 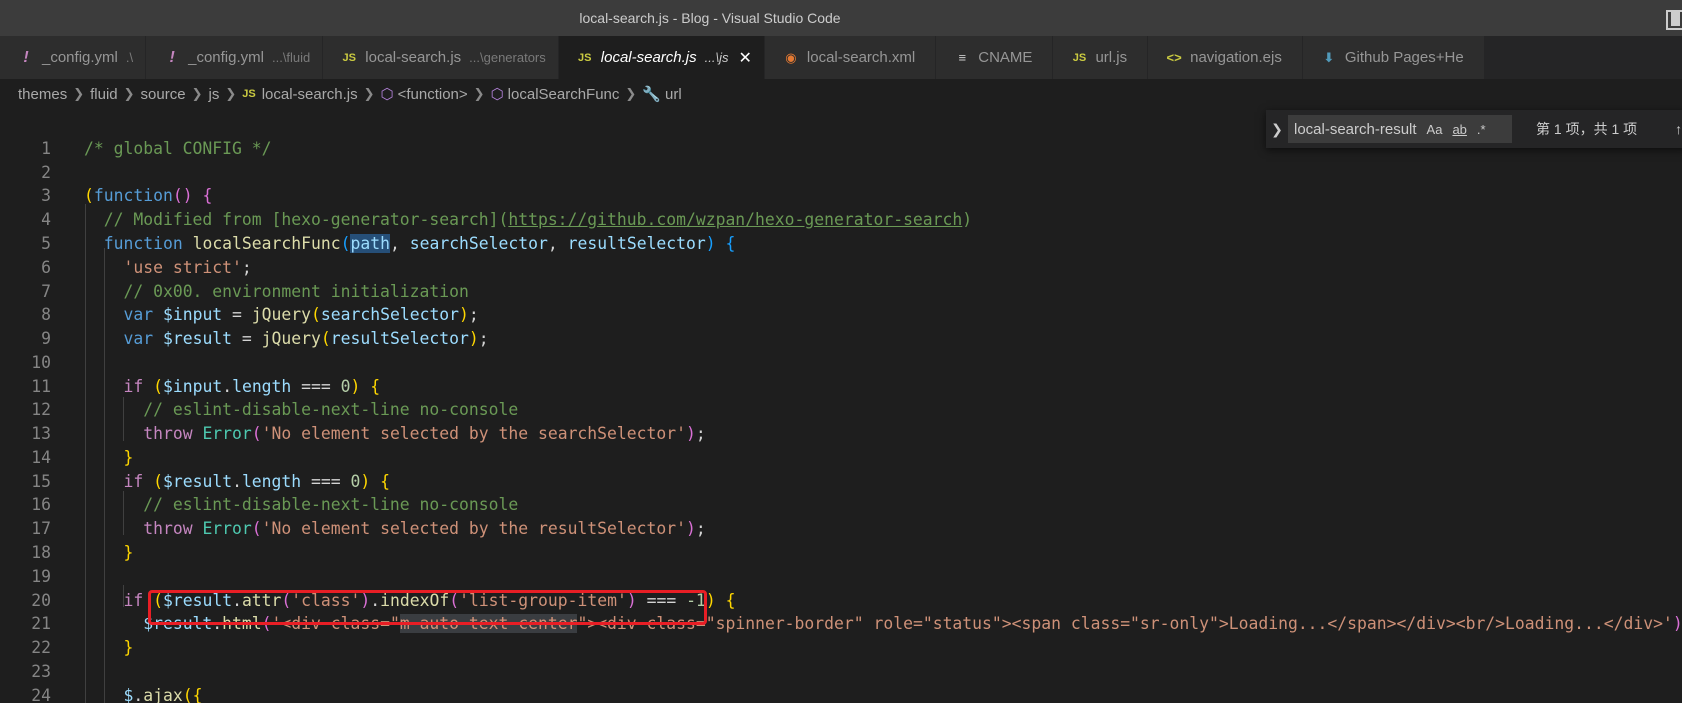 I want to click on tab-local-search-js: JS local-search.js ...\js ✕, so click(x=661, y=57).